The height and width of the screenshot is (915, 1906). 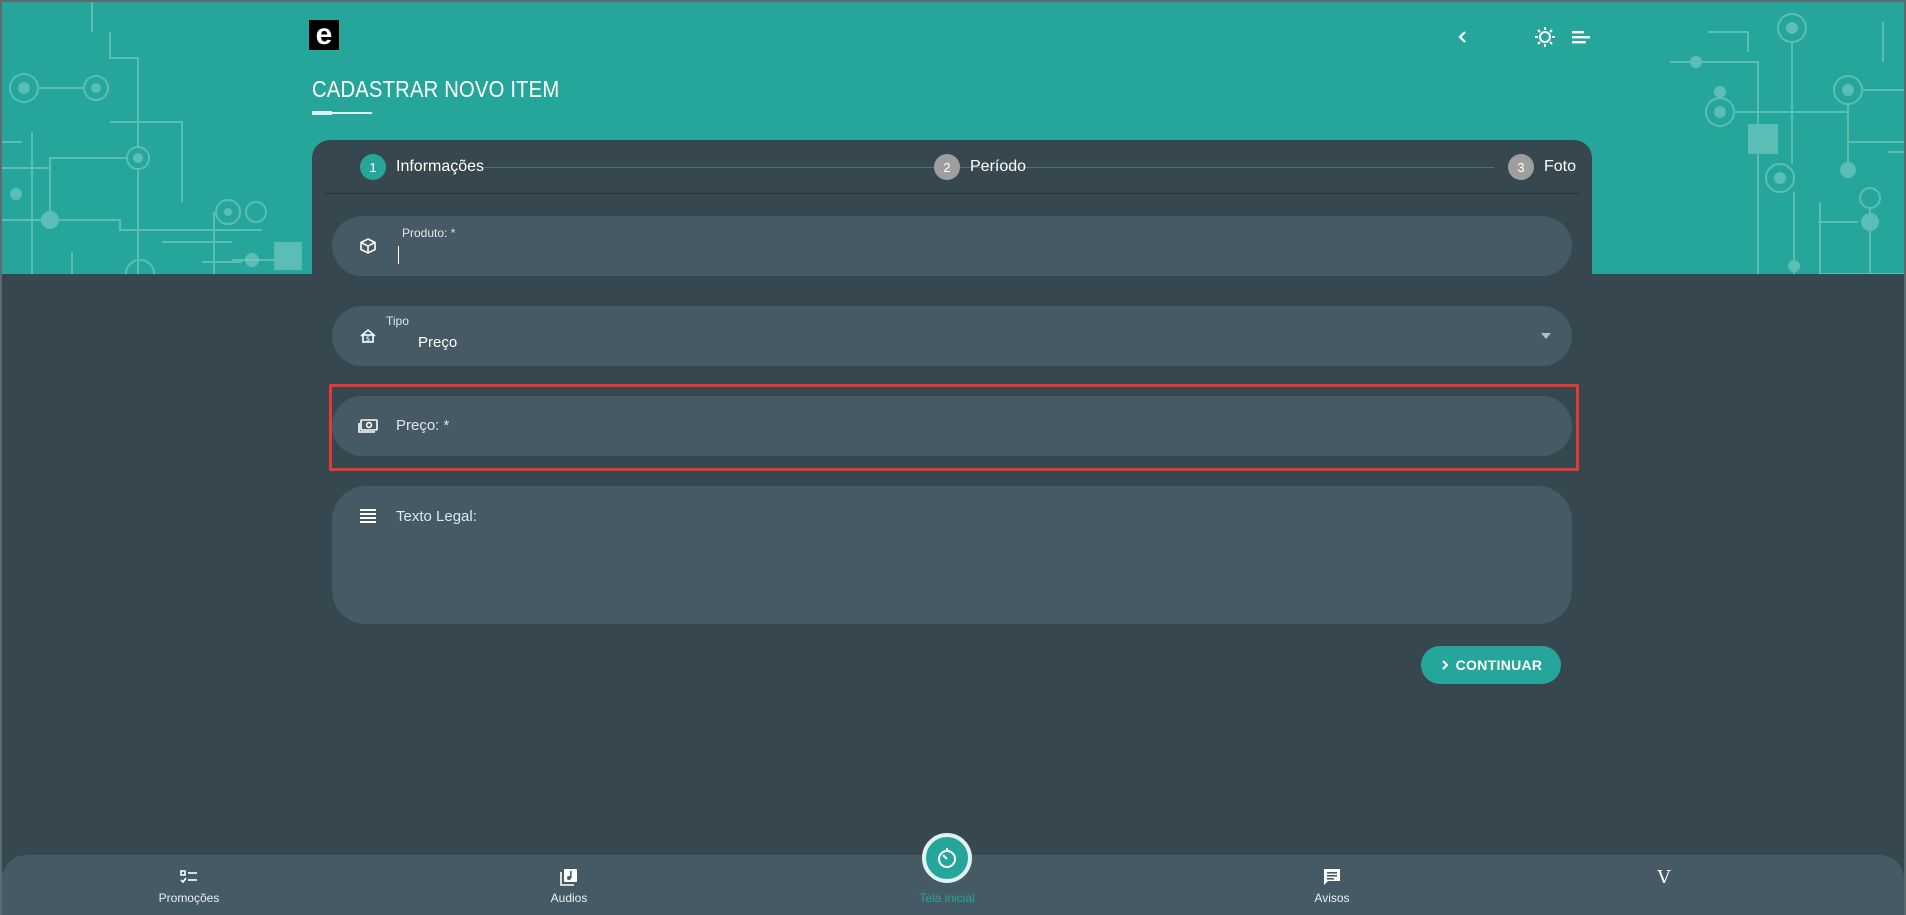 I want to click on timer-icon, so click(x=947, y=858).